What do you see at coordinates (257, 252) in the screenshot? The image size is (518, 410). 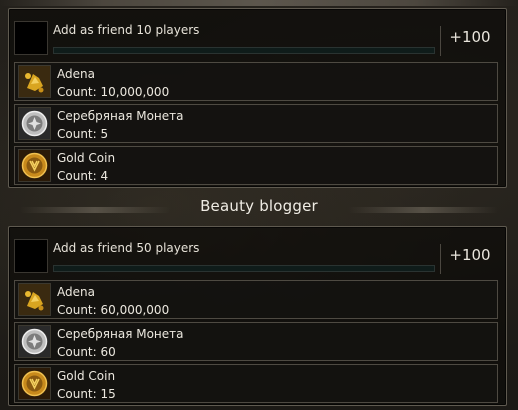 I see `quest-row: Add as friend 50 players +100` at bounding box center [257, 252].